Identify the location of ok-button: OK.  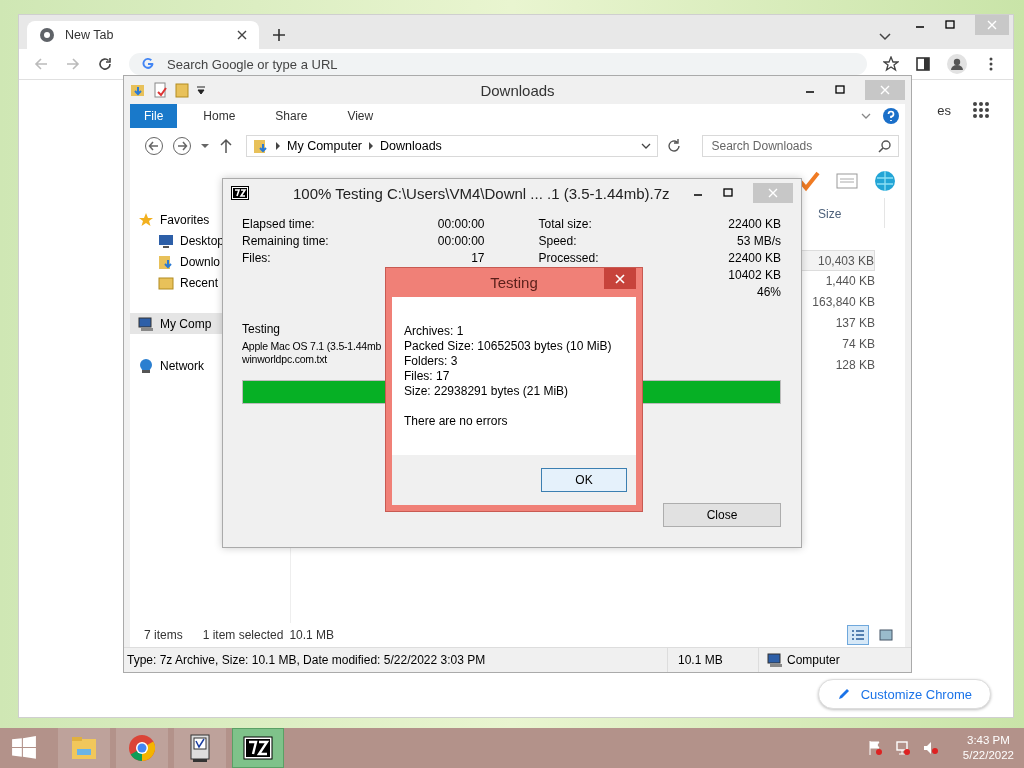
(584, 480).